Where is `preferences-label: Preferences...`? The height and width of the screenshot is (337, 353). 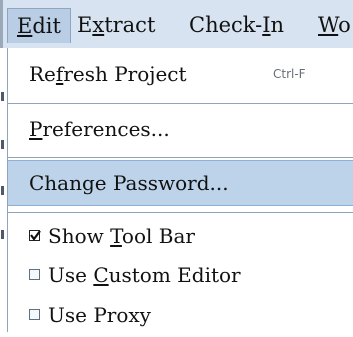
preferences-label: Preferences... is located at coordinates (99, 129).